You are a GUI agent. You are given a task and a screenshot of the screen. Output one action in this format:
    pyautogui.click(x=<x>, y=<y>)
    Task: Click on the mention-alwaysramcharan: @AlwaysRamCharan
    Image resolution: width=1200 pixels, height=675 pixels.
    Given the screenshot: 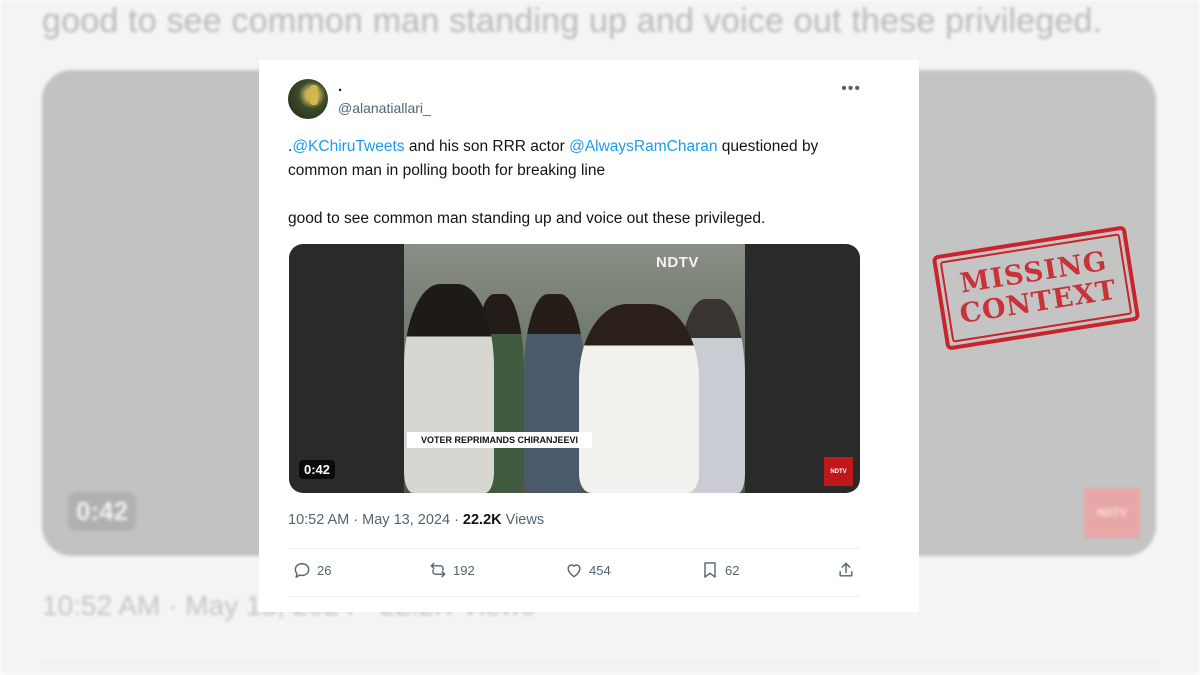 What is the action you would take?
    pyautogui.click(x=643, y=146)
    